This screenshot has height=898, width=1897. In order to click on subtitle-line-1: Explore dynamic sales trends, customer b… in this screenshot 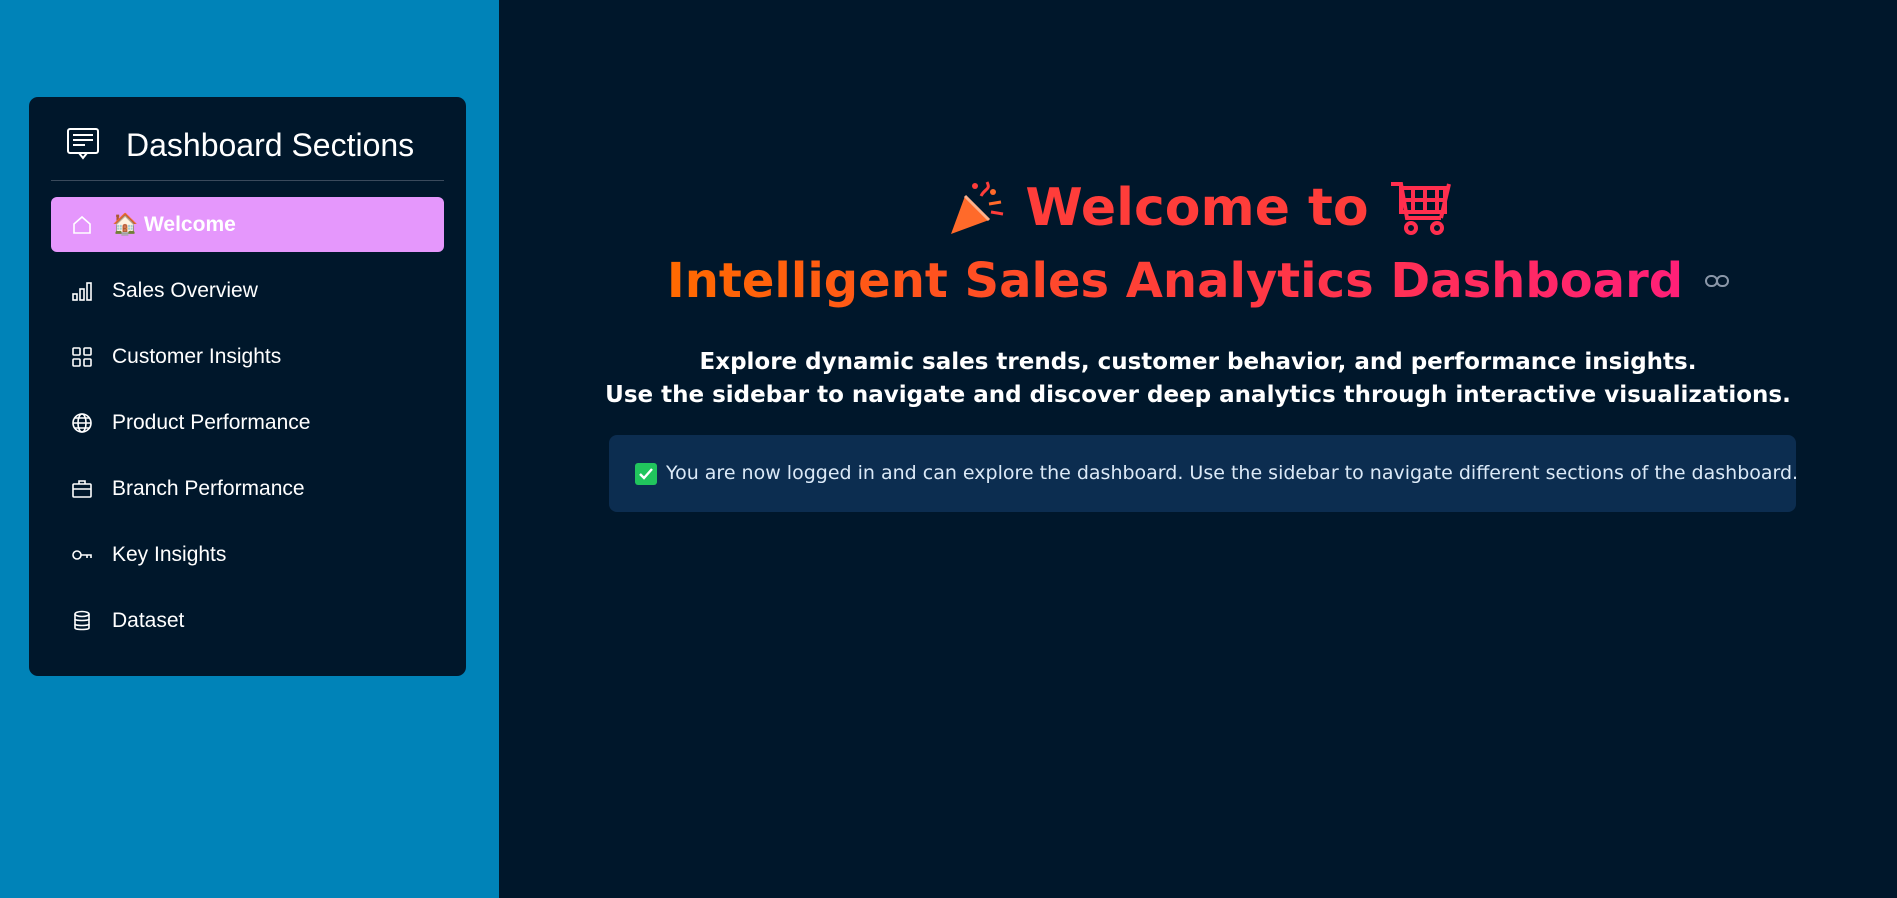, I will do `click(1198, 362)`.